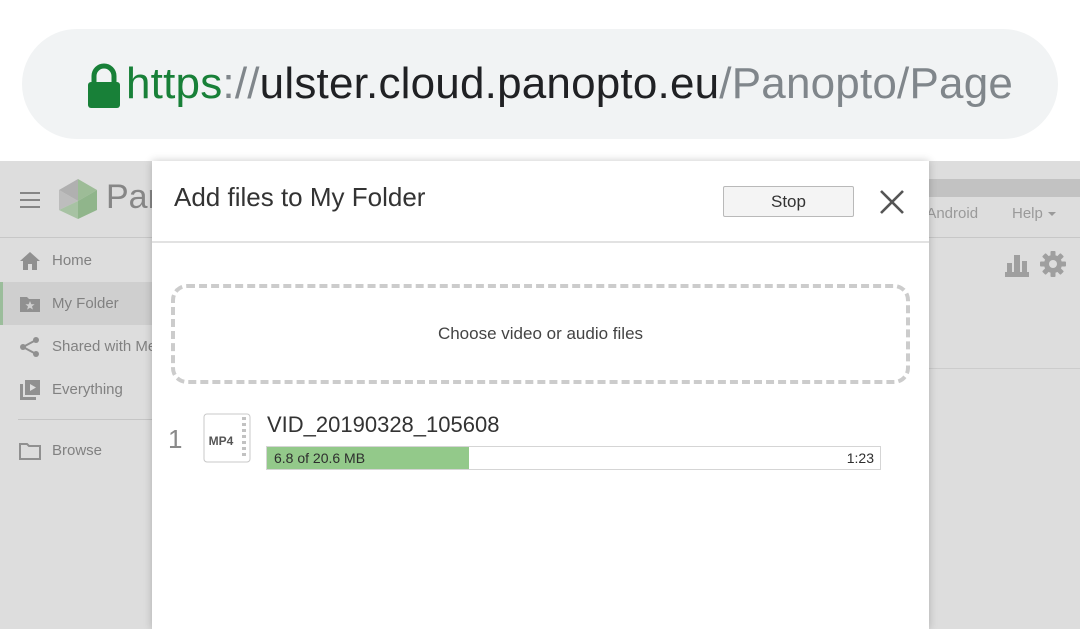  What do you see at coordinates (104, 86) in the screenshot?
I see `lock-icon` at bounding box center [104, 86].